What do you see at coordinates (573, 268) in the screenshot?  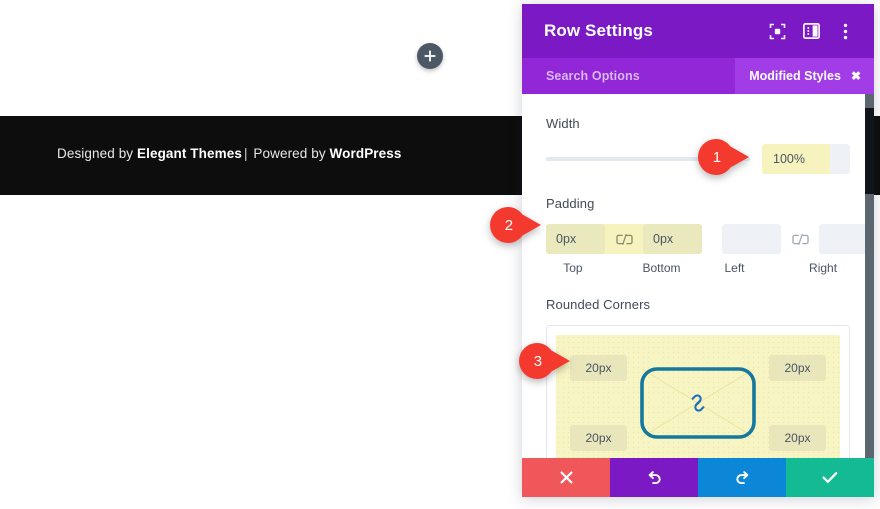 I see `padding-top-label: Top` at bounding box center [573, 268].